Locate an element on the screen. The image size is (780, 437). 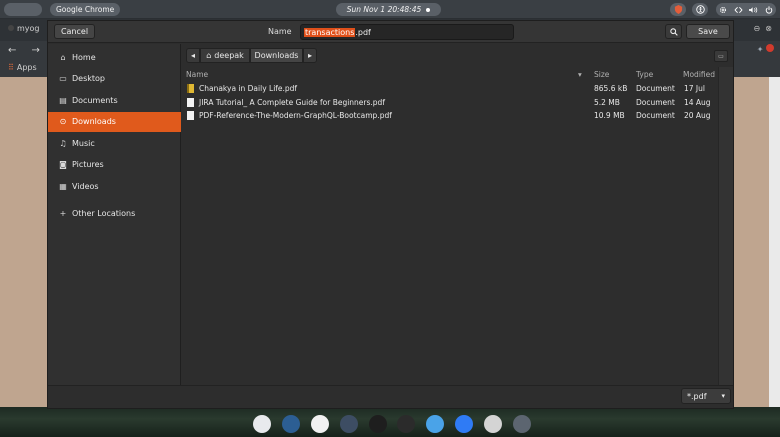
path-back-button: ◂ is located at coordinates (193, 55).